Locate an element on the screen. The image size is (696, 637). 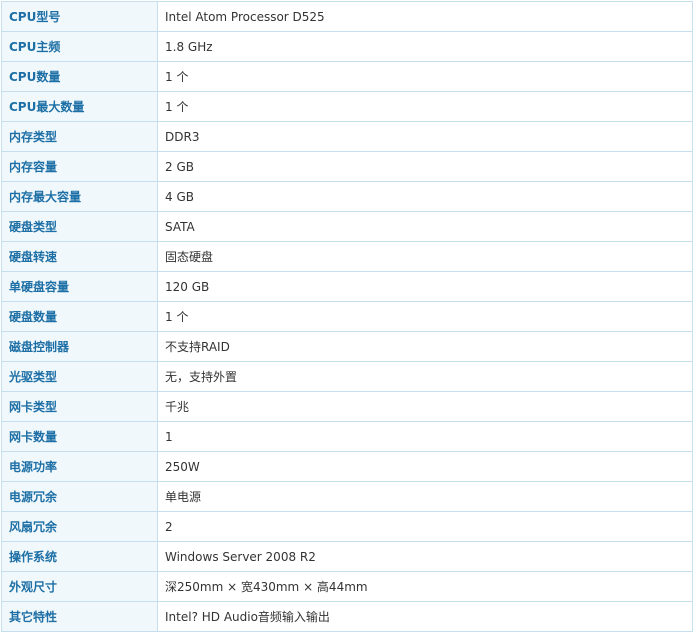
spec-row: 其它特性 Intel? HD Audio音频输入输出 is located at coordinates (347, 616).